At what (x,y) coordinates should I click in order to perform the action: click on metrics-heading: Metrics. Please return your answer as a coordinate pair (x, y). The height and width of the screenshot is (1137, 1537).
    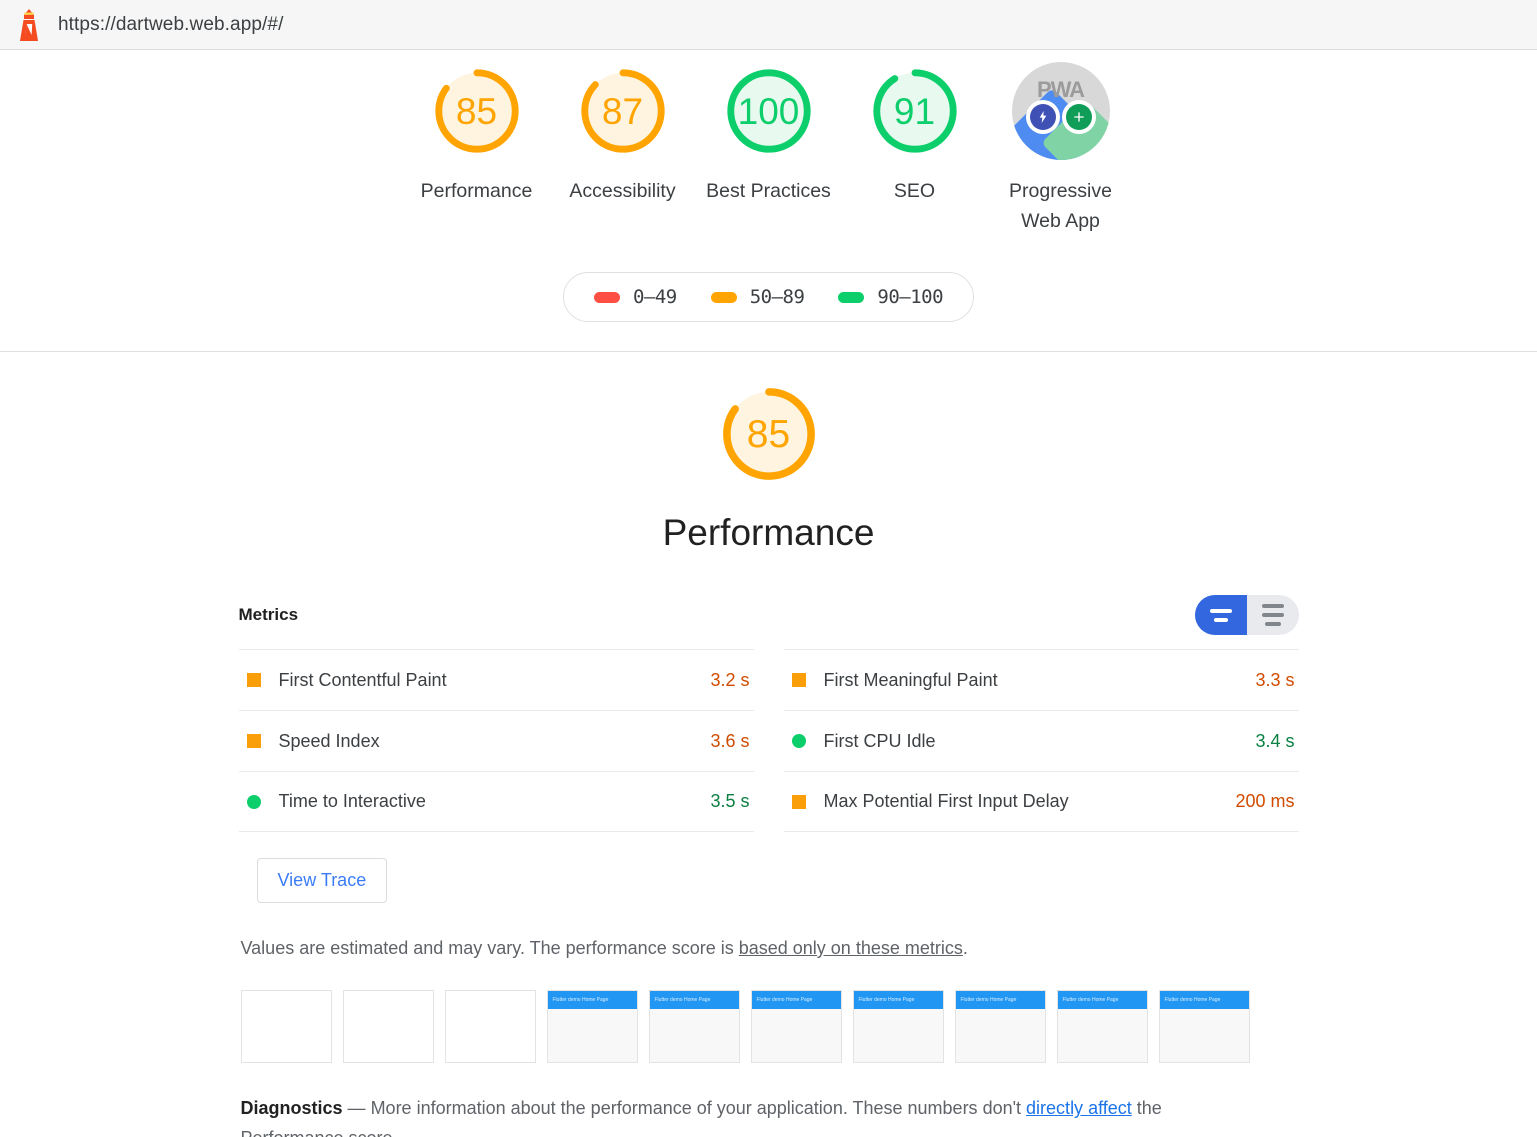
    Looking at the image, I should click on (268, 614).